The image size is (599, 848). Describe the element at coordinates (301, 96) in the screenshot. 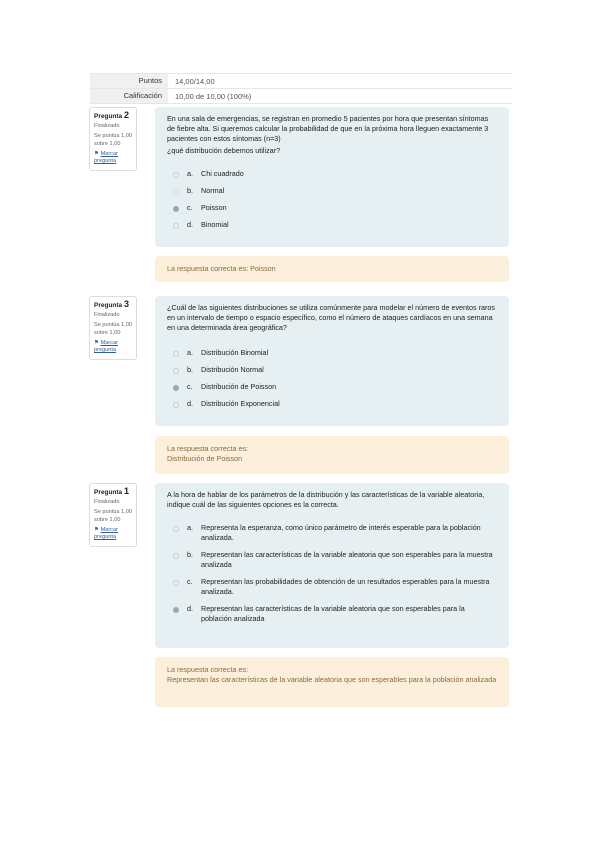

I see `summary-row-grade: Calificación 10,00 de 10,00 (100%)` at that location.